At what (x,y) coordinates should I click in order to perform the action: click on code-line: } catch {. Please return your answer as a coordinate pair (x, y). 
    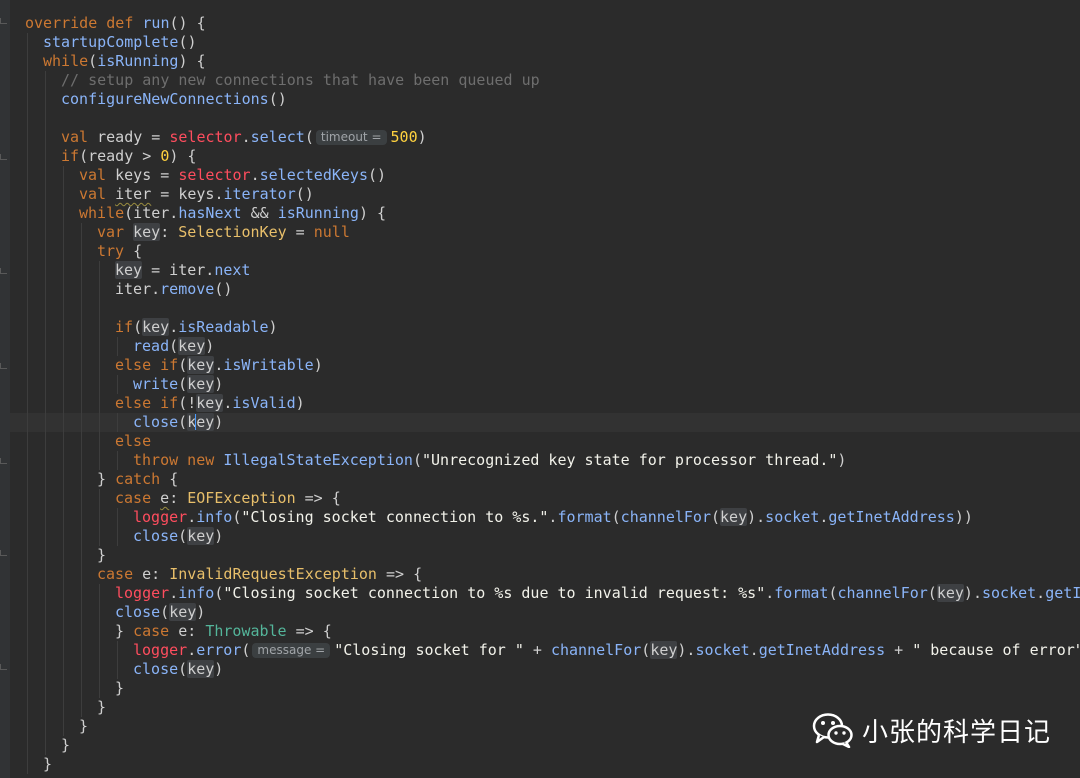
    Looking at the image, I should click on (540, 479).